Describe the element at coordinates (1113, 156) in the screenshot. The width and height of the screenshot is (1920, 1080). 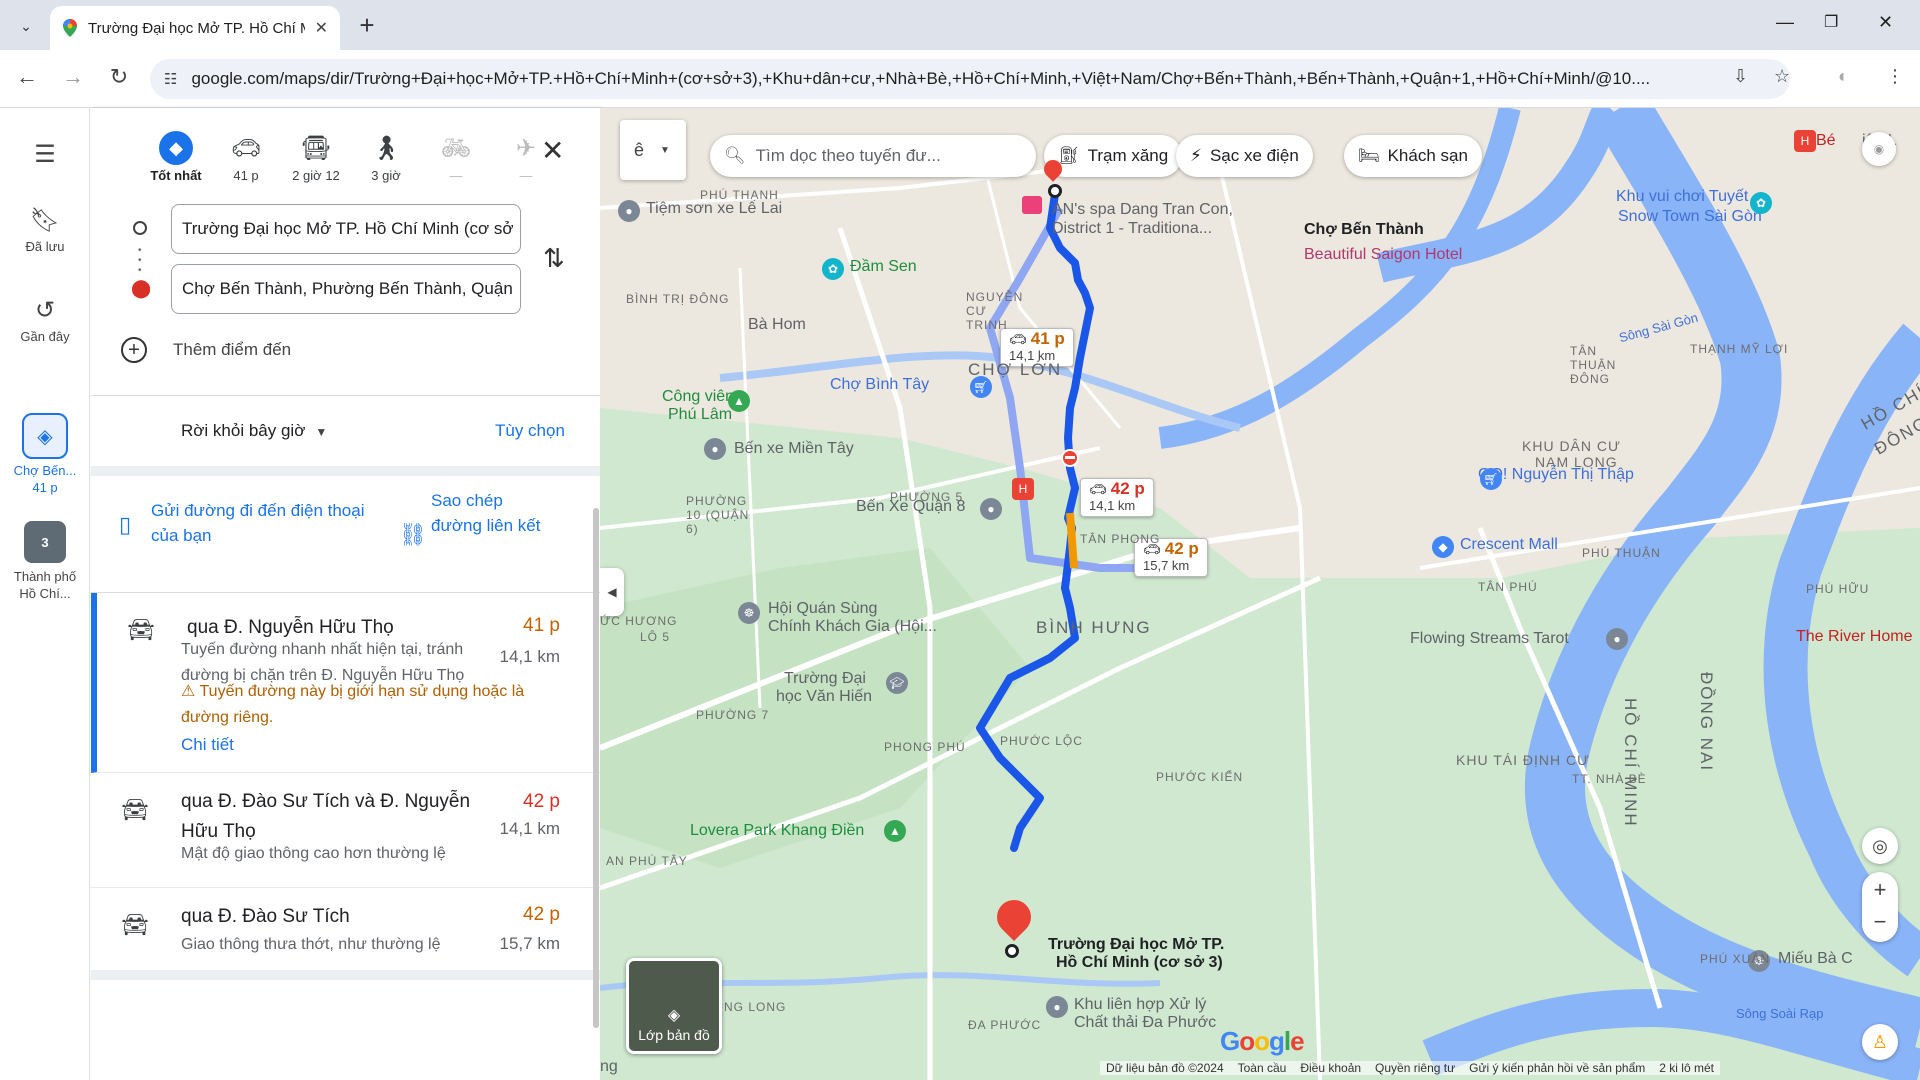
I see `chip-gas-station: ⛽︎ Trạm xăng` at that location.